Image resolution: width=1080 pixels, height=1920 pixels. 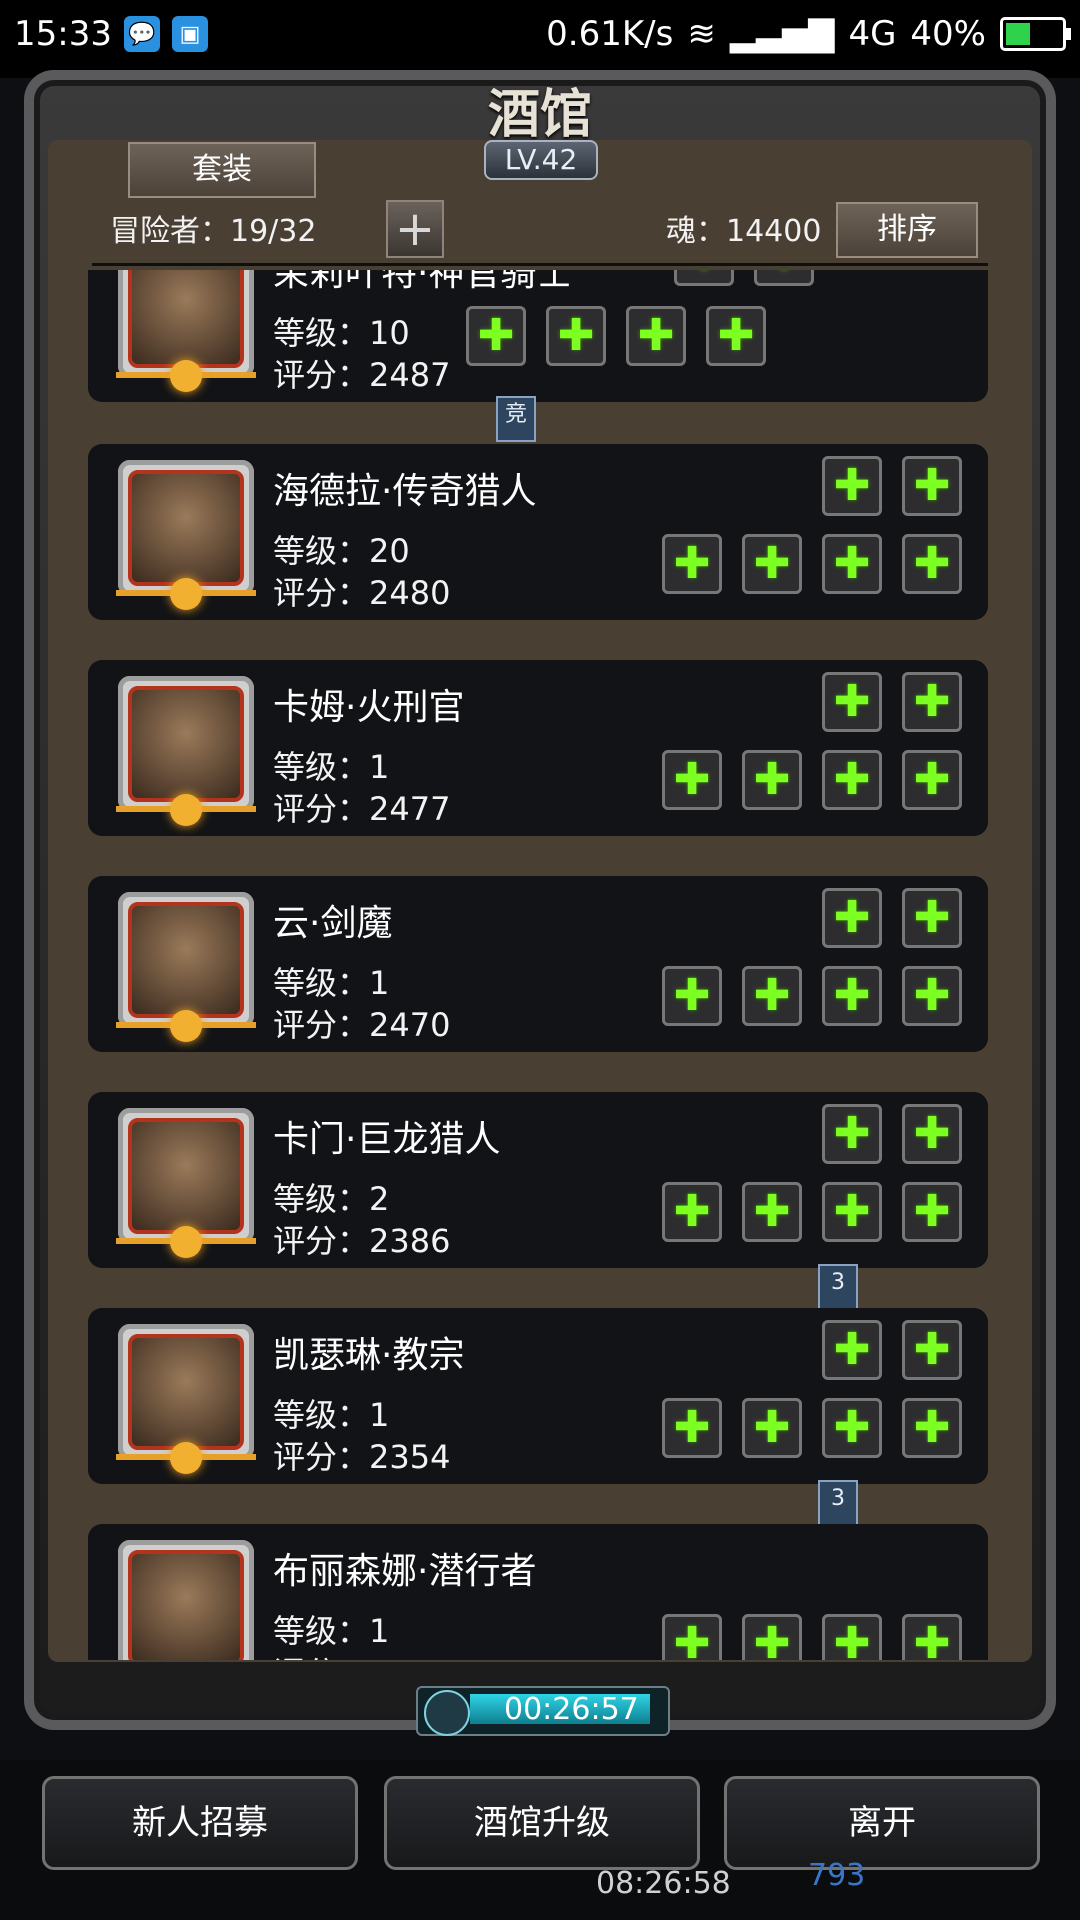 What do you see at coordinates (538, 336) in the screenshot?
I see `hero-card: 茉莉叶特·神官骑士 等级：10 评分：2487 ✚ ✚ ✚ ✚ ✚ ✚` at bounding box center [538, 336].